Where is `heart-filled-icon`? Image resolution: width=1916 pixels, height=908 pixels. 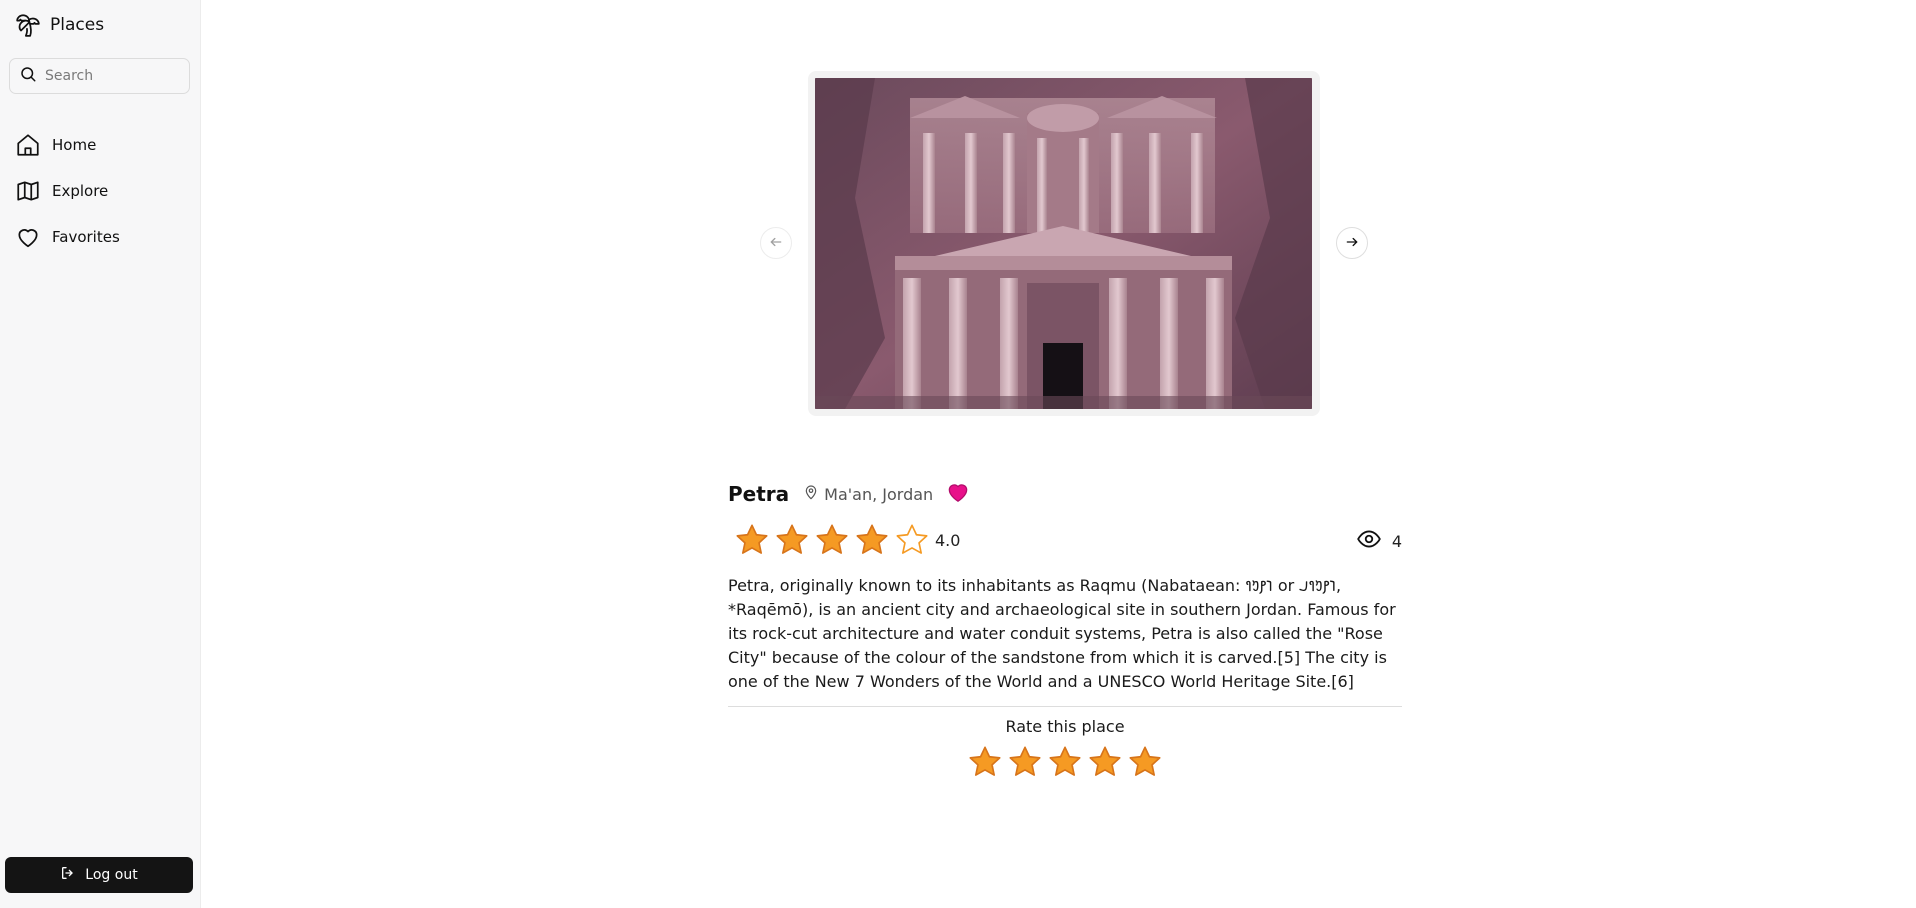
heart-filled-icon is located at coordinates (958, 494).